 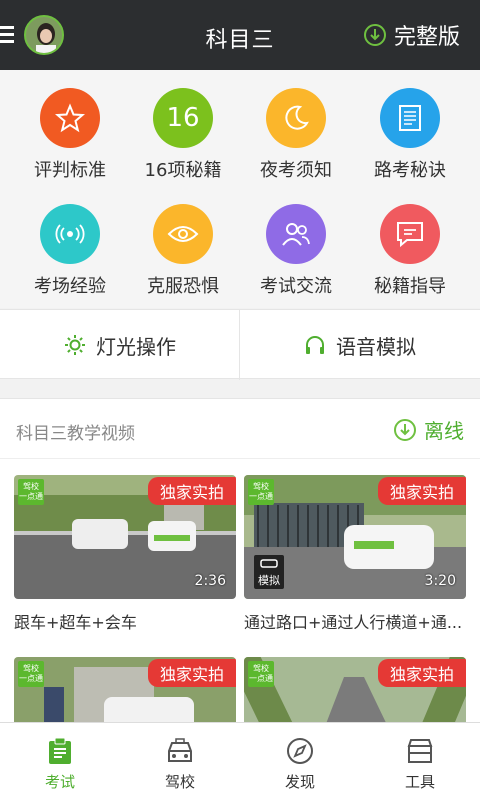 What do you see at coordinates (210, 581) in the screenshot?
I see `video-duration: 2:36` at bounding box center [210, 581].